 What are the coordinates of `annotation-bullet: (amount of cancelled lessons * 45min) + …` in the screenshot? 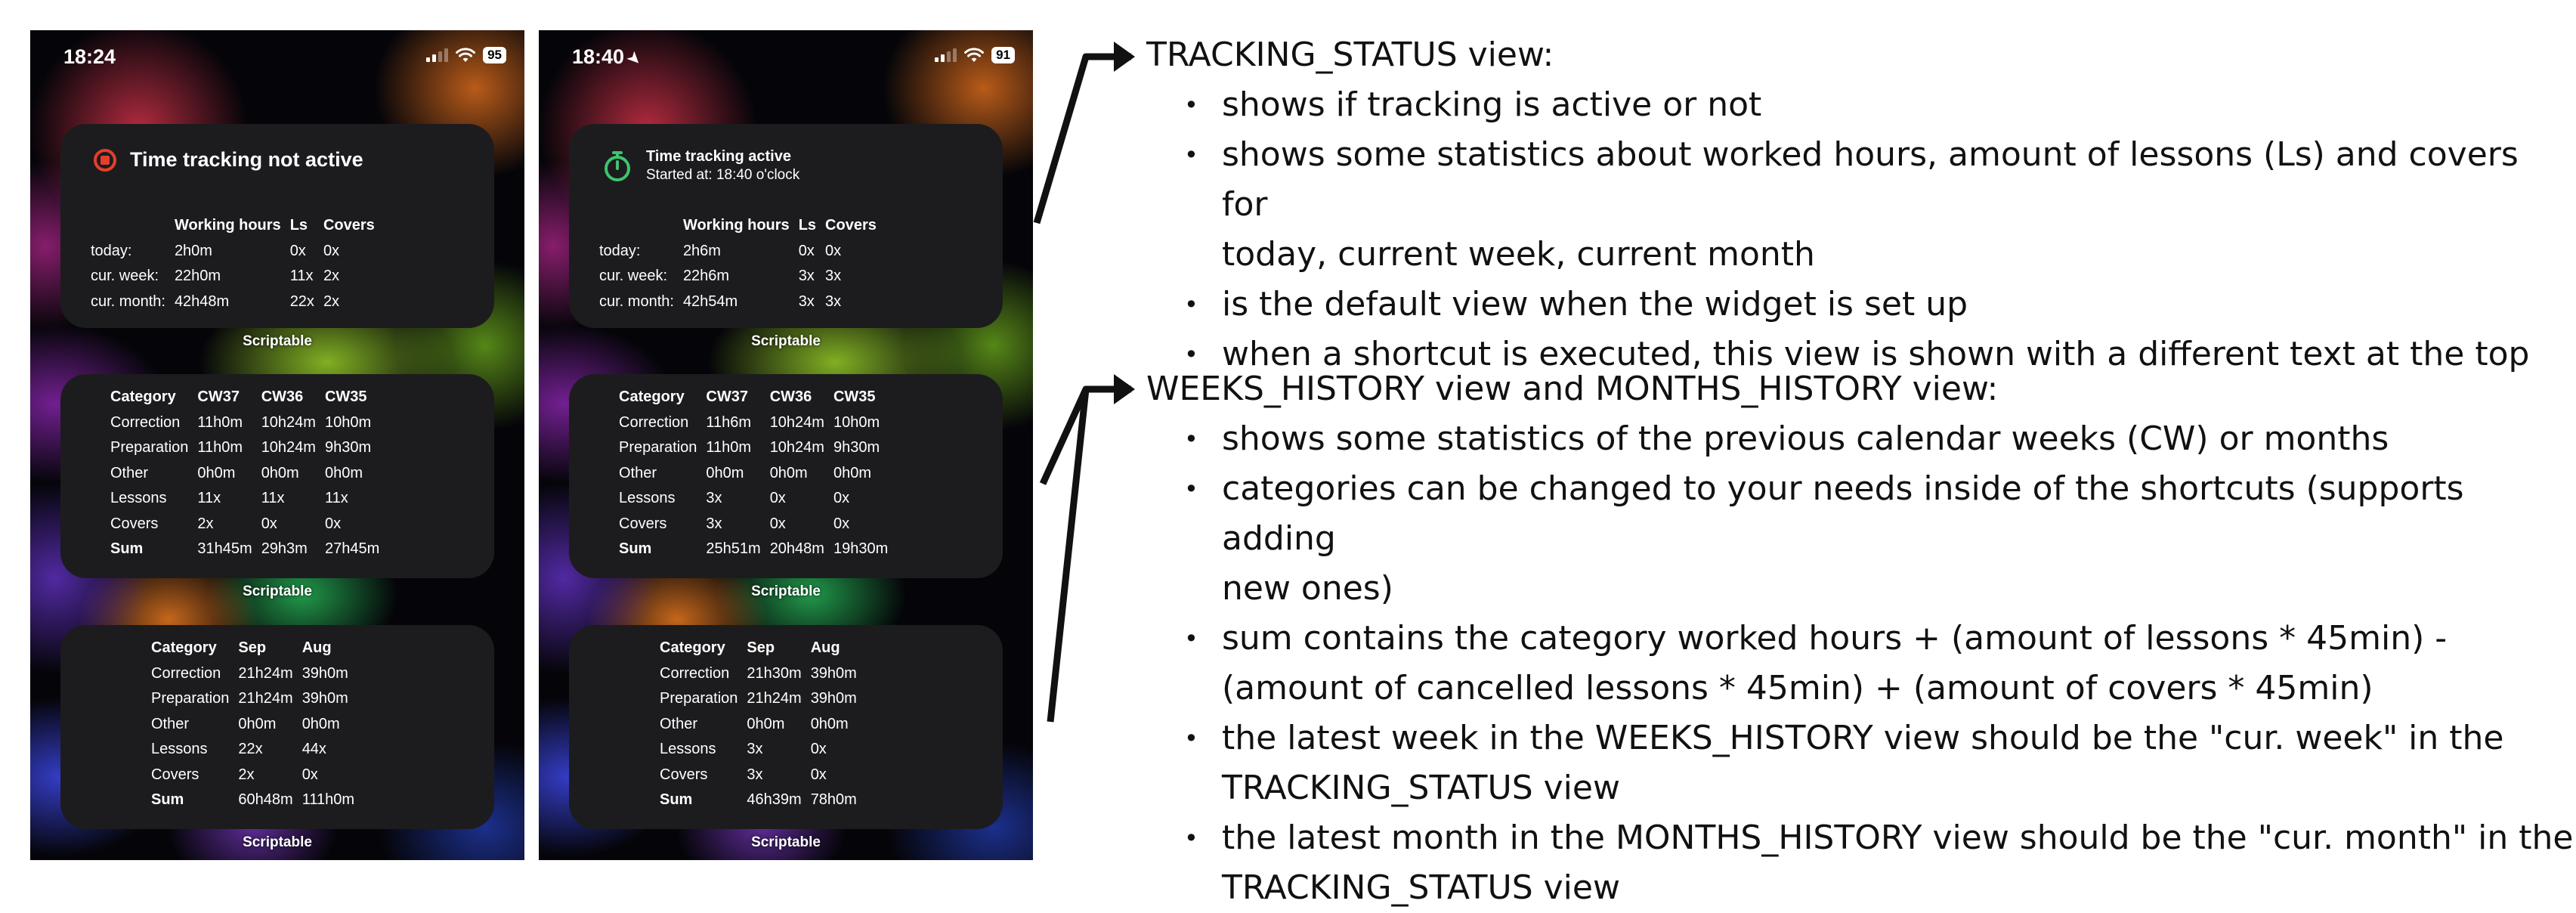 It's located at (1797, 688).